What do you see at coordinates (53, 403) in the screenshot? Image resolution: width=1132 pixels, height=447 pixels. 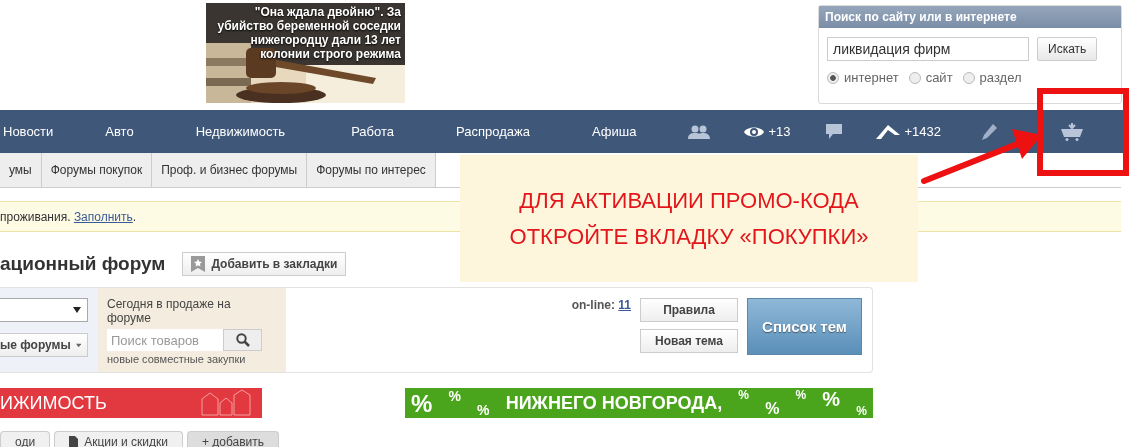 I see `banner-text: ИЖИМОСТЬ` at bounding box center [53, 403].